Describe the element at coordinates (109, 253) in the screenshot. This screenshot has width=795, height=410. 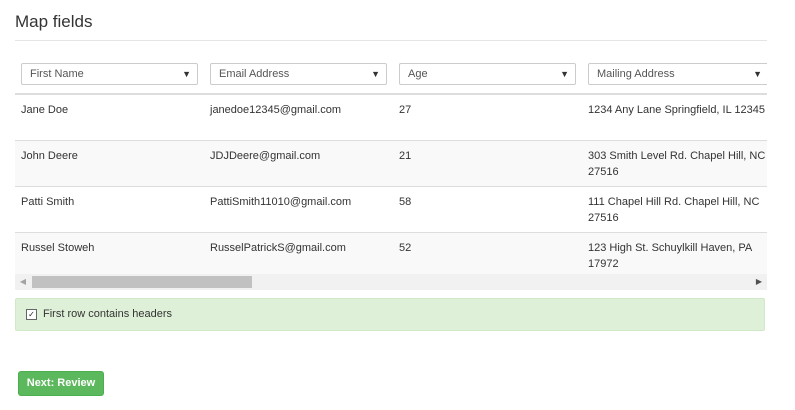
I see `table-cell: Russel Stoweh` at that location.